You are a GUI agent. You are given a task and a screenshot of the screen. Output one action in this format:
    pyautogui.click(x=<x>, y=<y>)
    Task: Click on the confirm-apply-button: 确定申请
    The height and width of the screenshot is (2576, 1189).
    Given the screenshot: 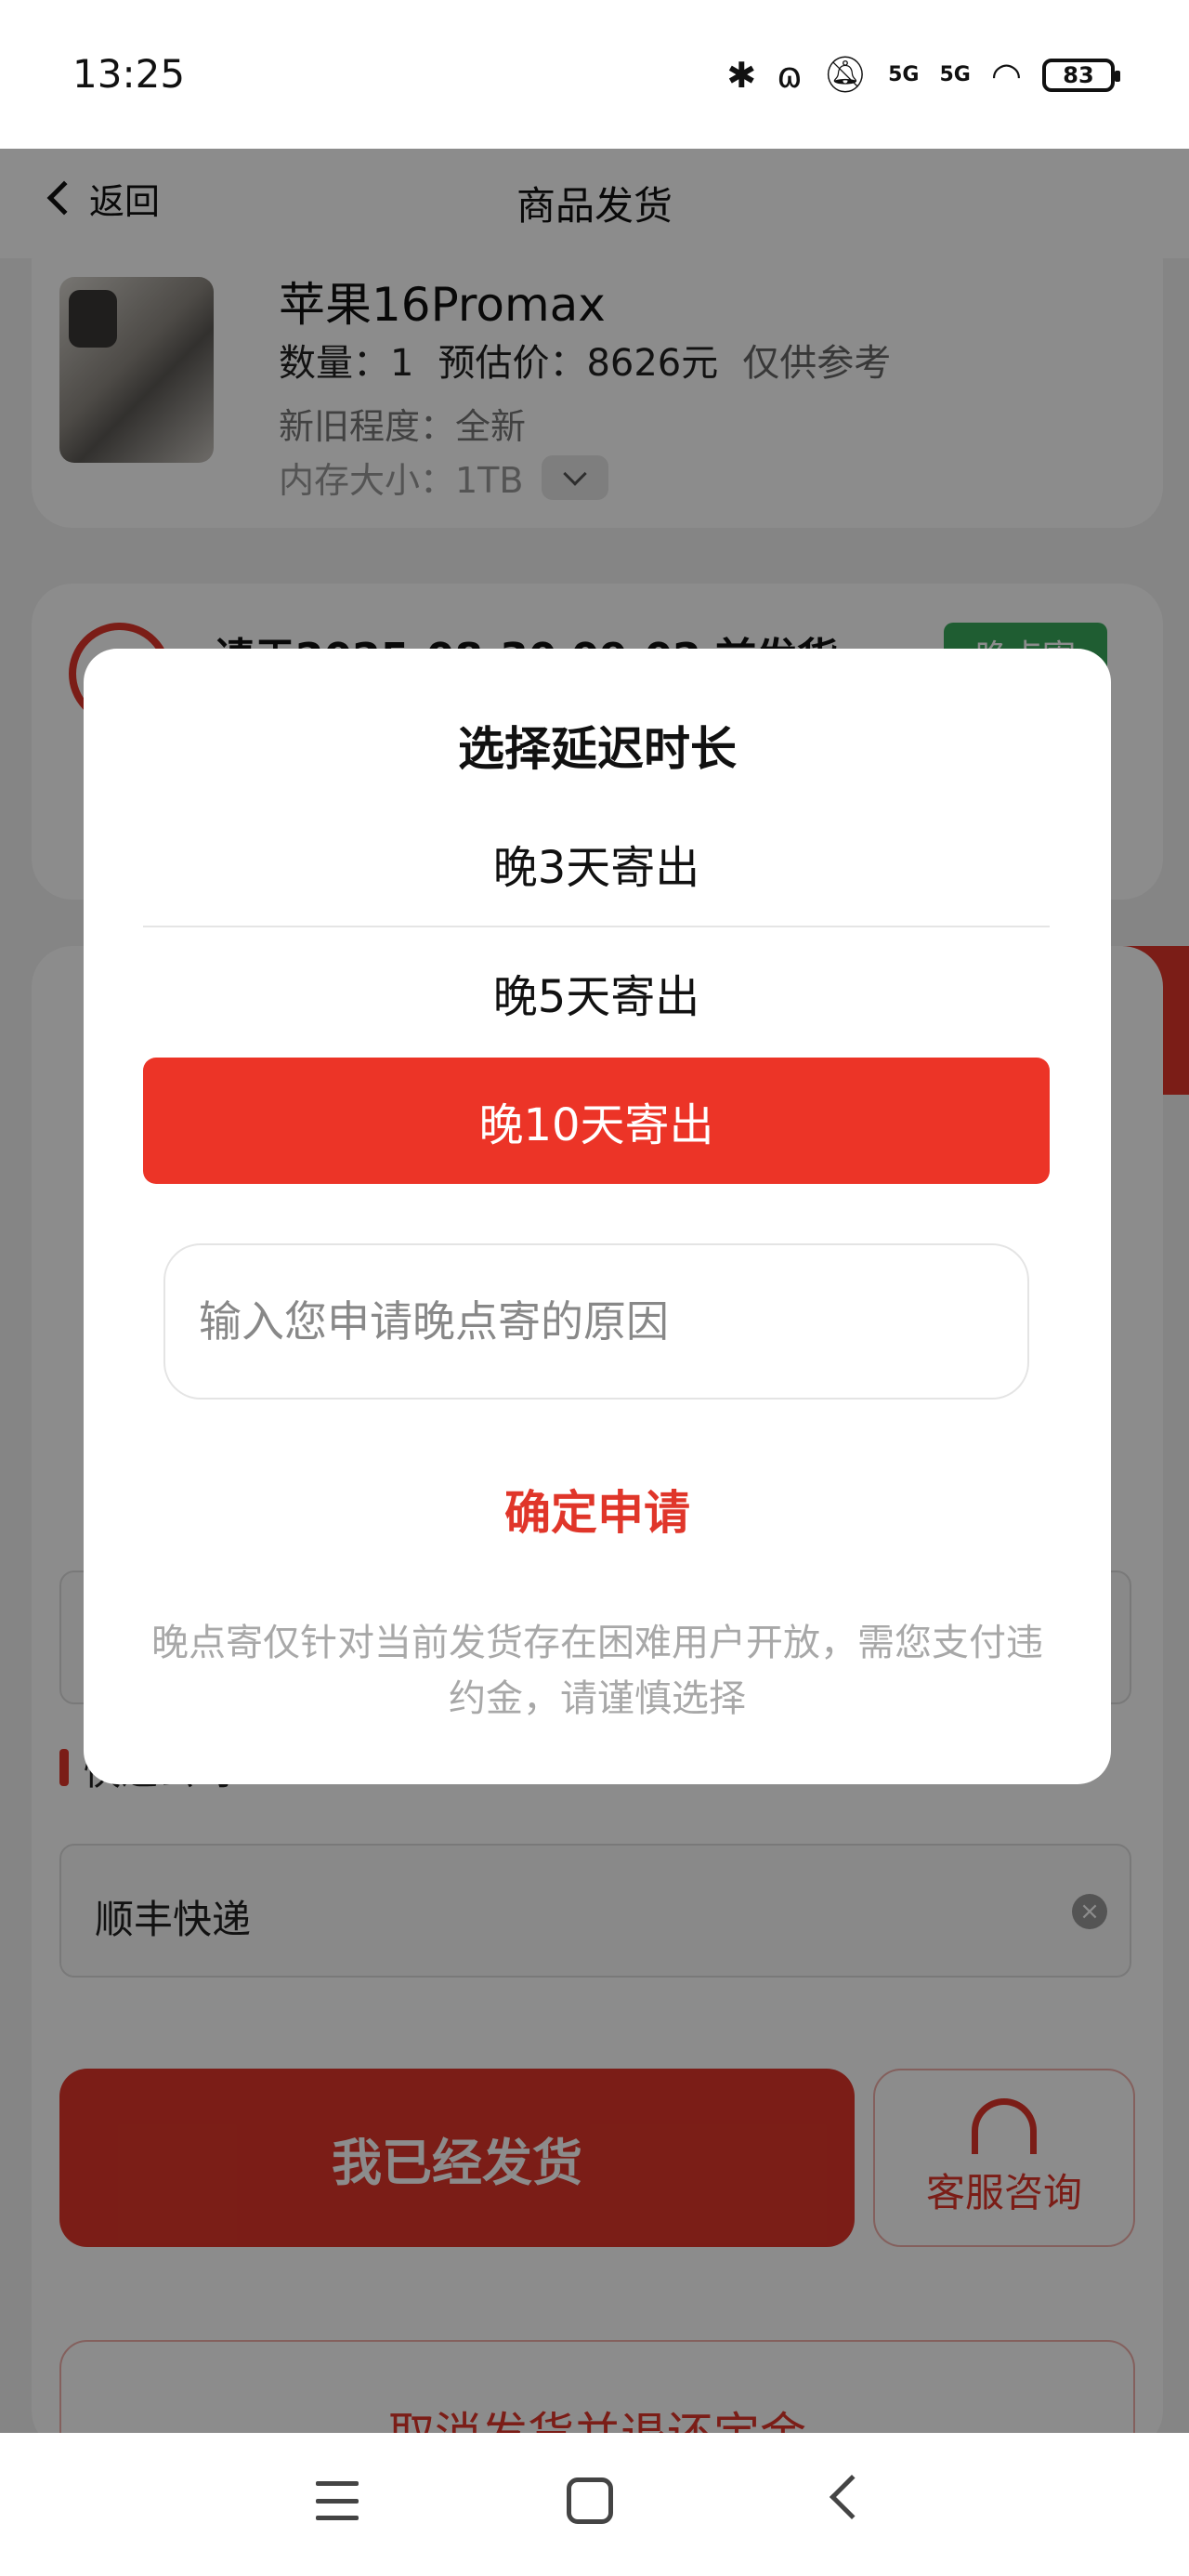 What is the action you would take?
    pyautogui.click(x=598, y=1509)
    